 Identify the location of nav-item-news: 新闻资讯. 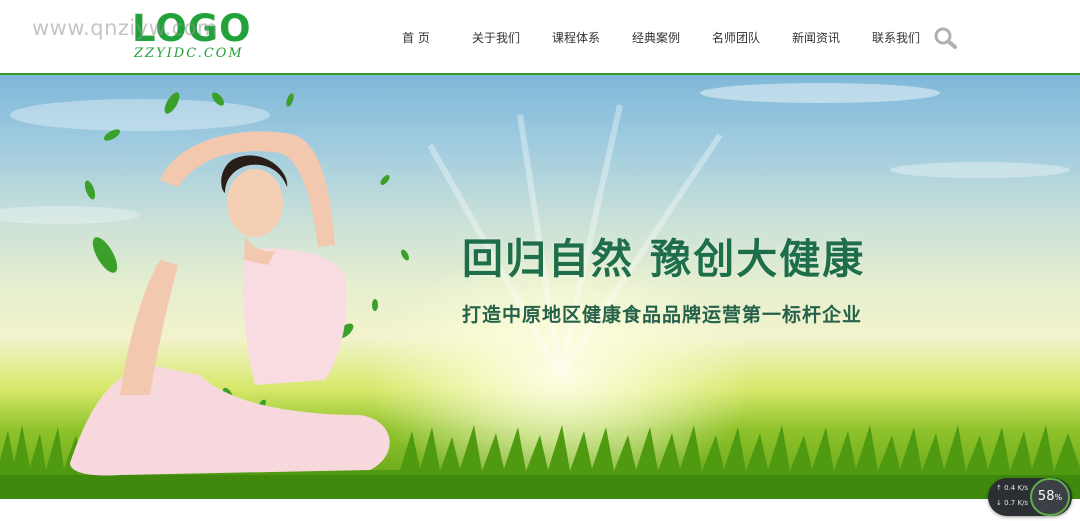
(816, 37).